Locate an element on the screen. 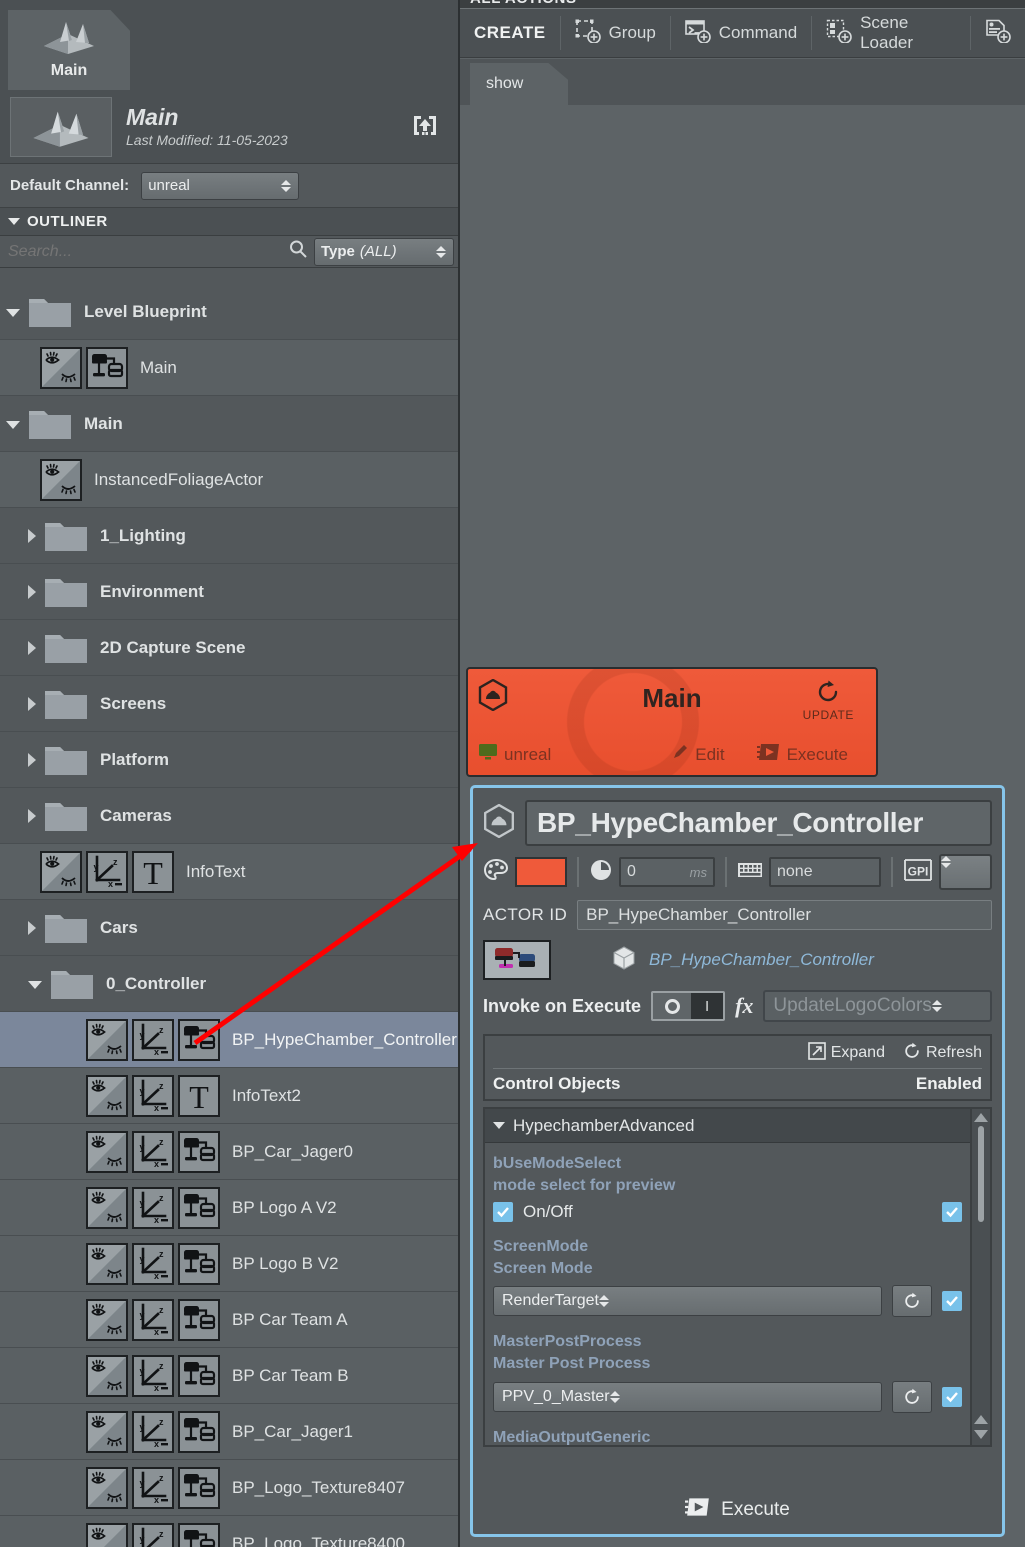 The image size is (1025, 1547). outliner-actor-row: y z x T InfoText is located at coordinates (229, 872).